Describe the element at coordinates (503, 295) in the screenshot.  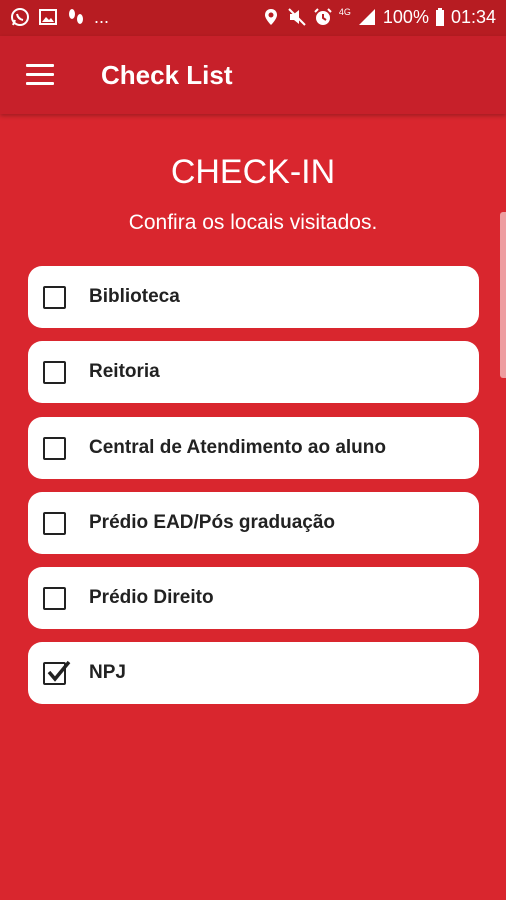
I see `scroll-indicator` at that location.